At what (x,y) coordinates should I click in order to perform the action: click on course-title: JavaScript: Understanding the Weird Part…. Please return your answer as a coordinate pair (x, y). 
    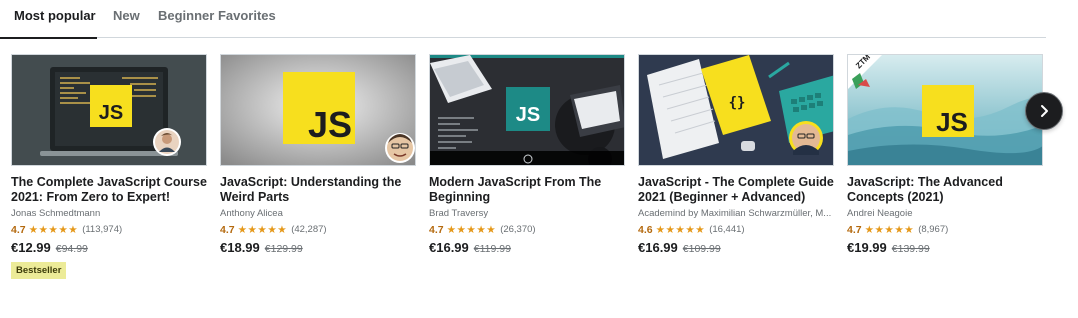
    Looking at the image, I should click on (318, 189).